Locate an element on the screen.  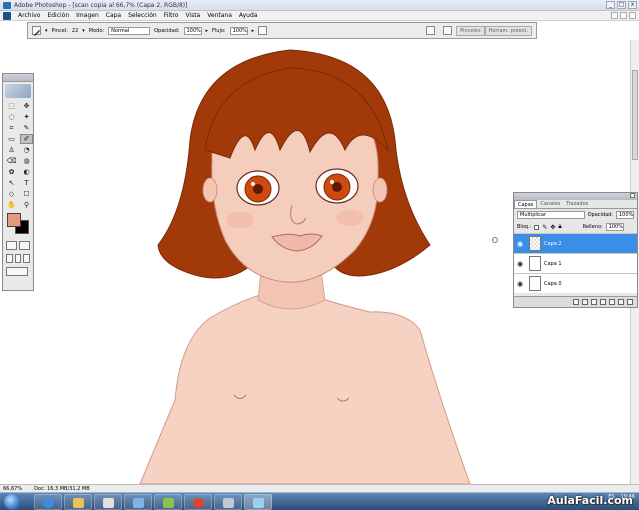
taskbar-photoshop-button is located at coordinates (258, 502).